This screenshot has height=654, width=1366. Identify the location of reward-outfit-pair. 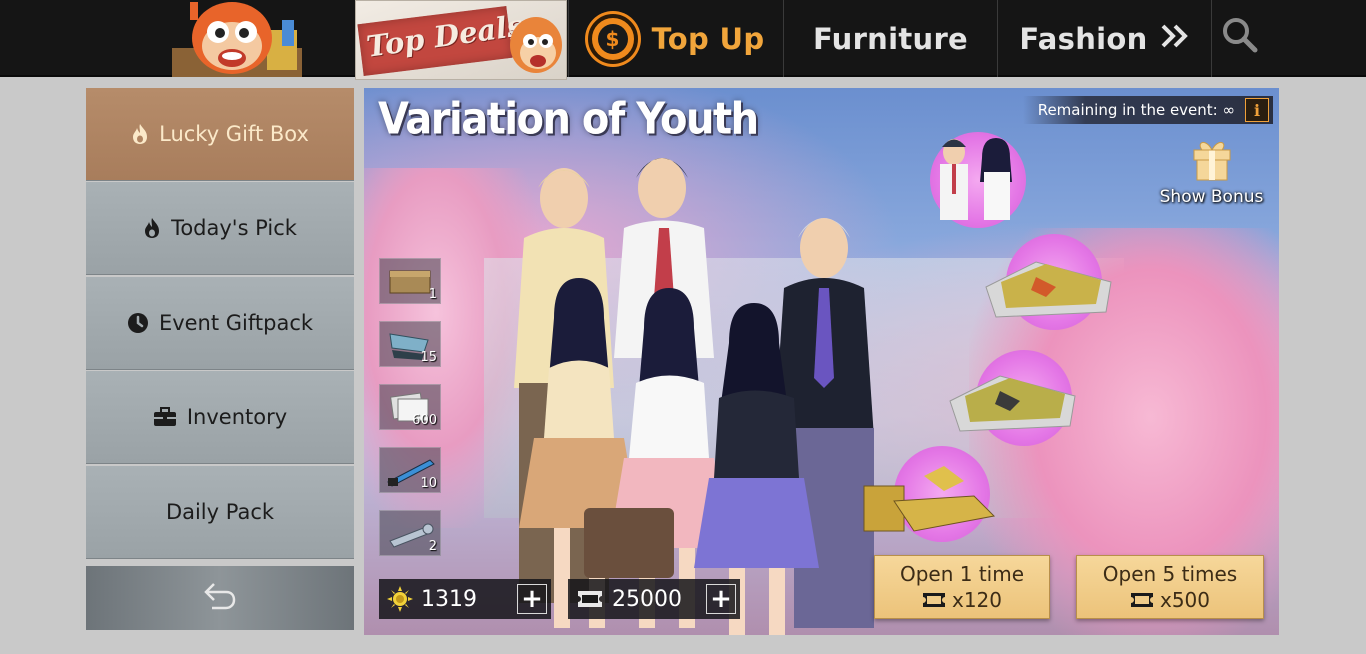
(978, 180).